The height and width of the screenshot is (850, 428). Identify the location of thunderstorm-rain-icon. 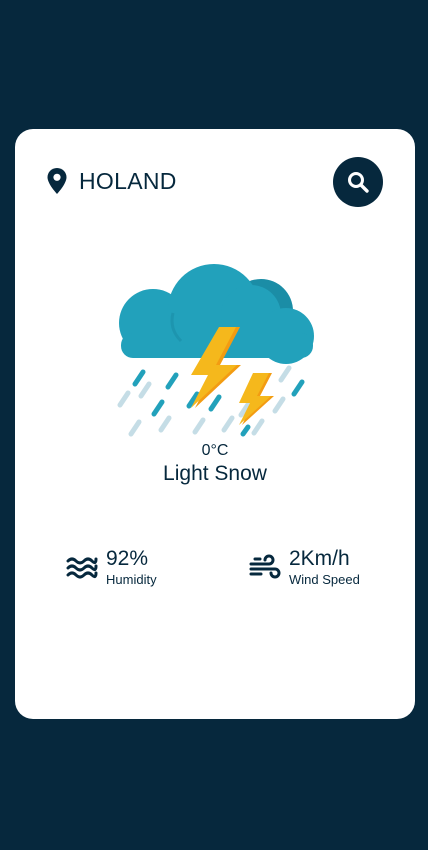
(215, 350).